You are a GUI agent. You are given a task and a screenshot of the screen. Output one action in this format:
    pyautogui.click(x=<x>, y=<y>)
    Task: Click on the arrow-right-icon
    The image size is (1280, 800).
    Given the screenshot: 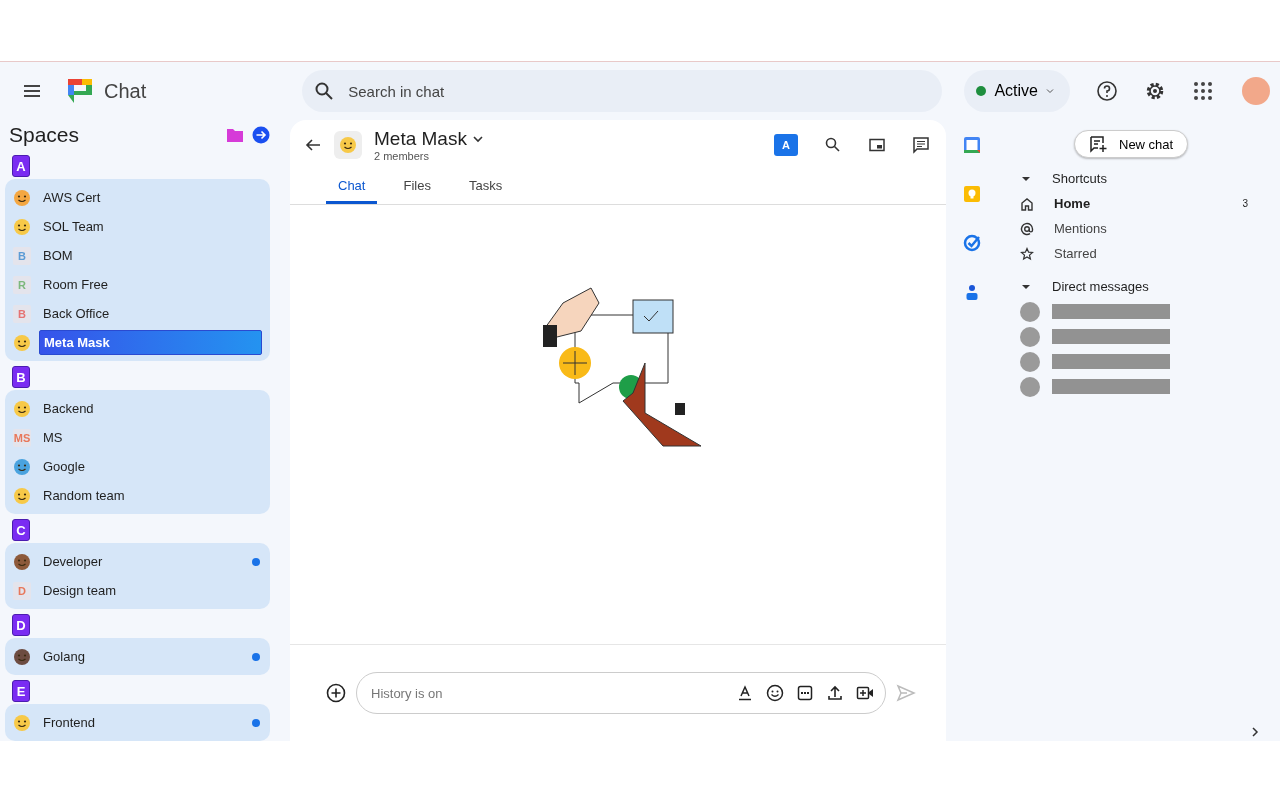 What is the action you would take?
    pyautogui.click(x=261, y=135)
    